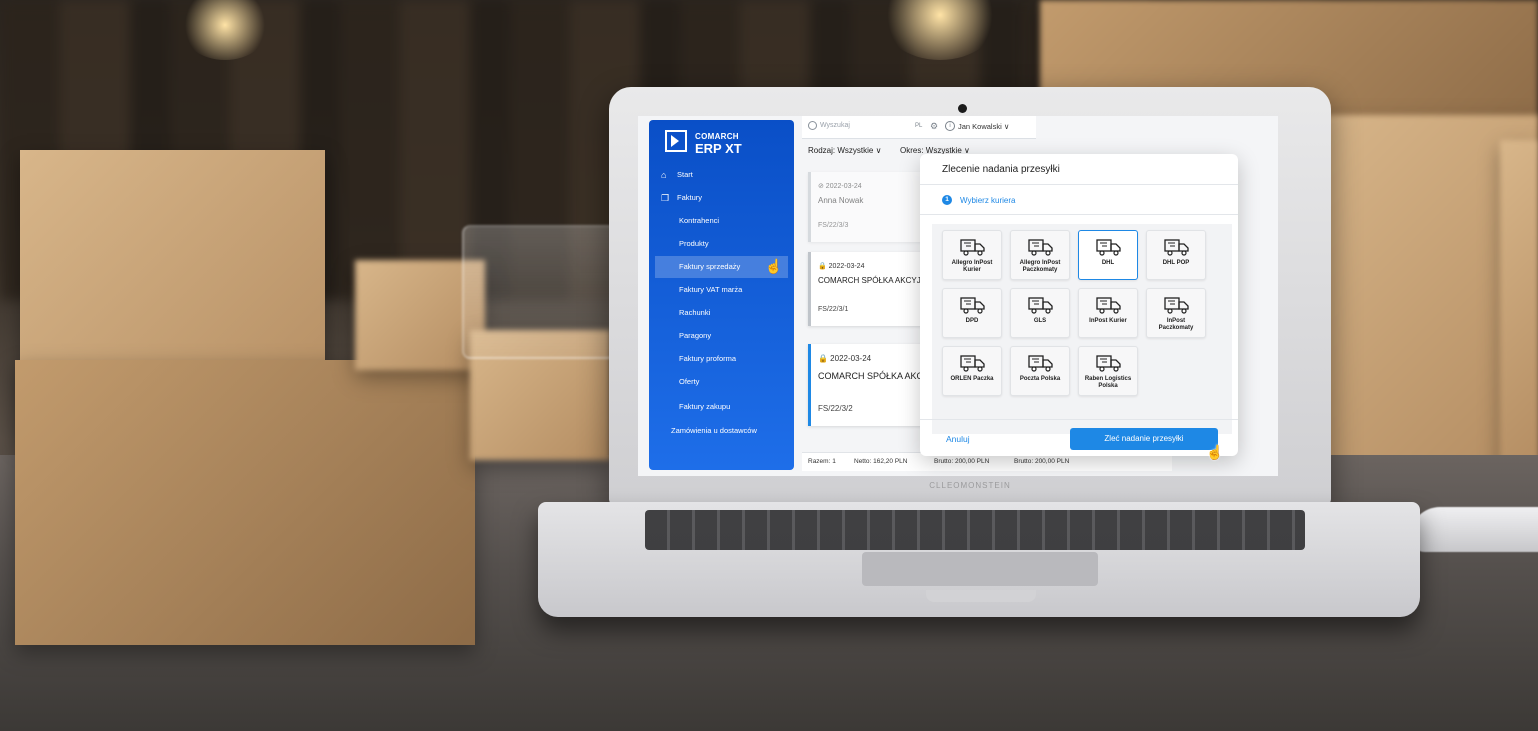 This screenshot has height=731, width=1538. I want to click on summary-net: Netto: 162,20 PLN, so click(881, 461).